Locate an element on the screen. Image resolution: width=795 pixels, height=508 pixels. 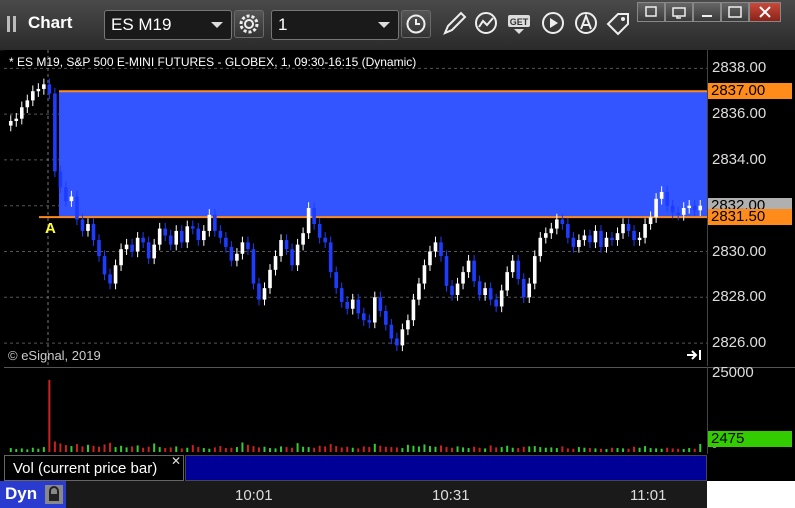
maximize-button is located at coordinates (735, 12).